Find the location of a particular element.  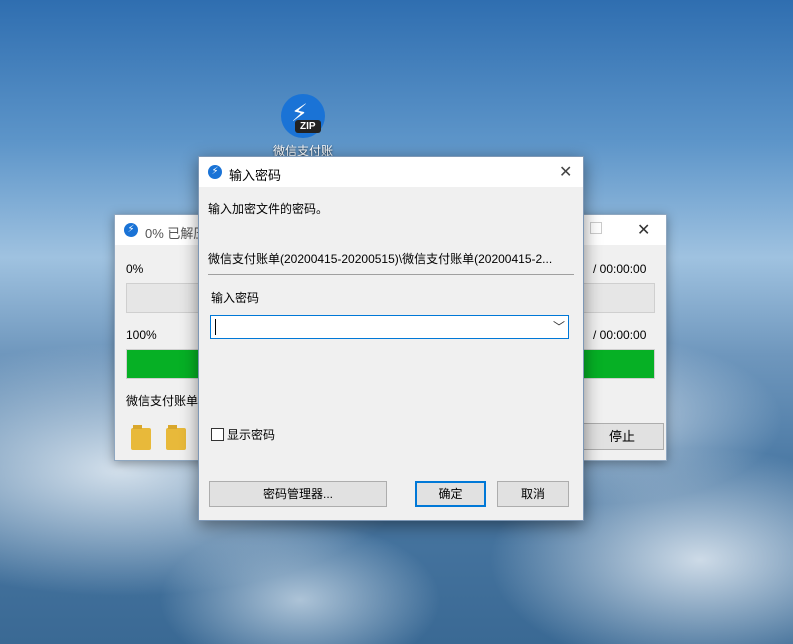

dialog-titlebar: ⚡ 输入密码 ✕ is located at coordinates (391, 172).